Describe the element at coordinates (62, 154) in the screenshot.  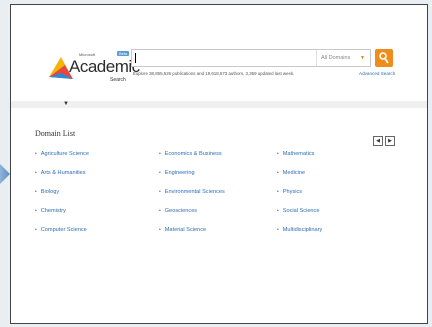
I see `domain-link: • Agriculture Science` at that location.